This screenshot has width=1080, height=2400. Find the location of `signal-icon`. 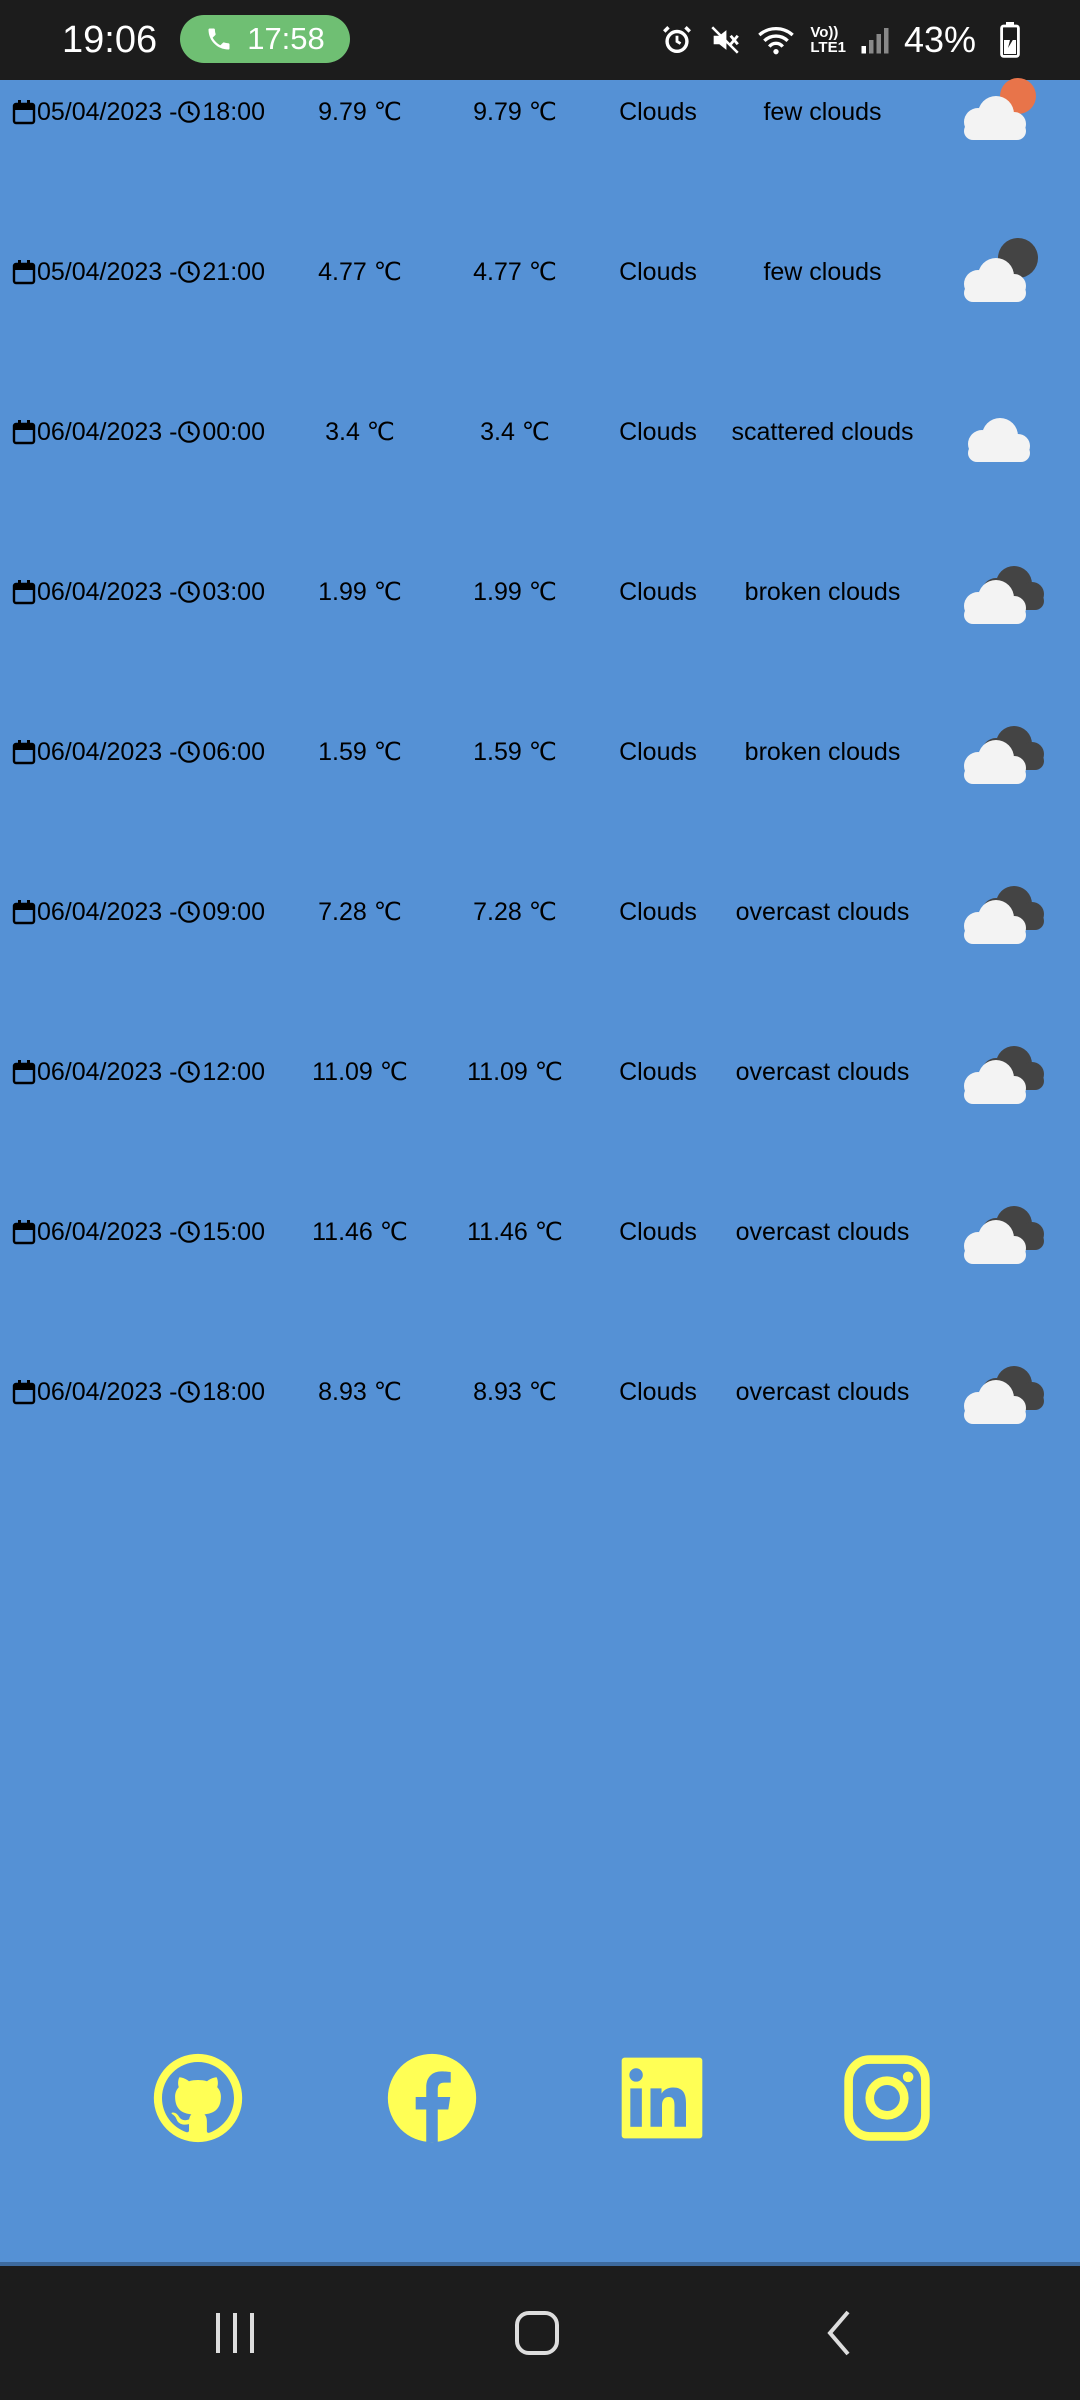

signal-icon is located at coordinates (875, 41).